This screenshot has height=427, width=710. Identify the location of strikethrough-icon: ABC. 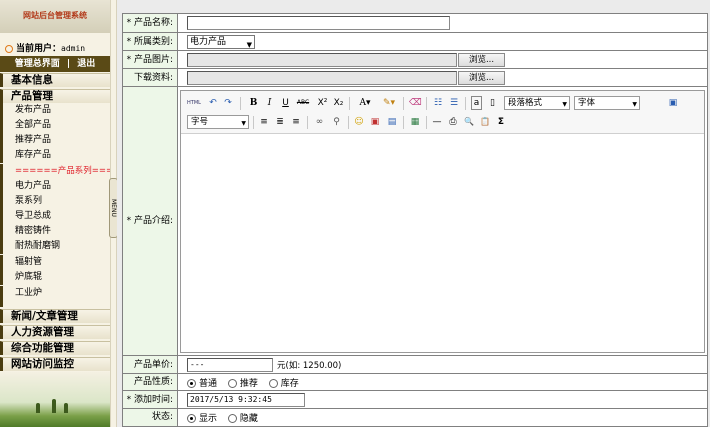
(303, 103).